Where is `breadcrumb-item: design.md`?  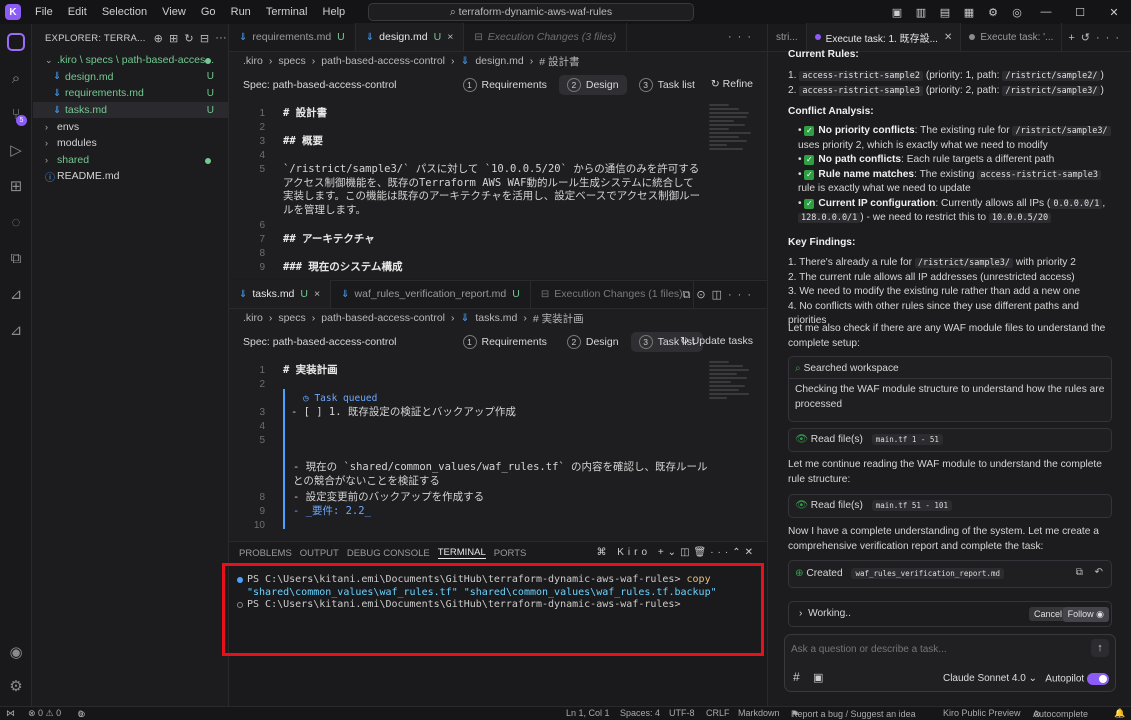
breadcrumb-item: design.md is located at coordinates (499, 61).